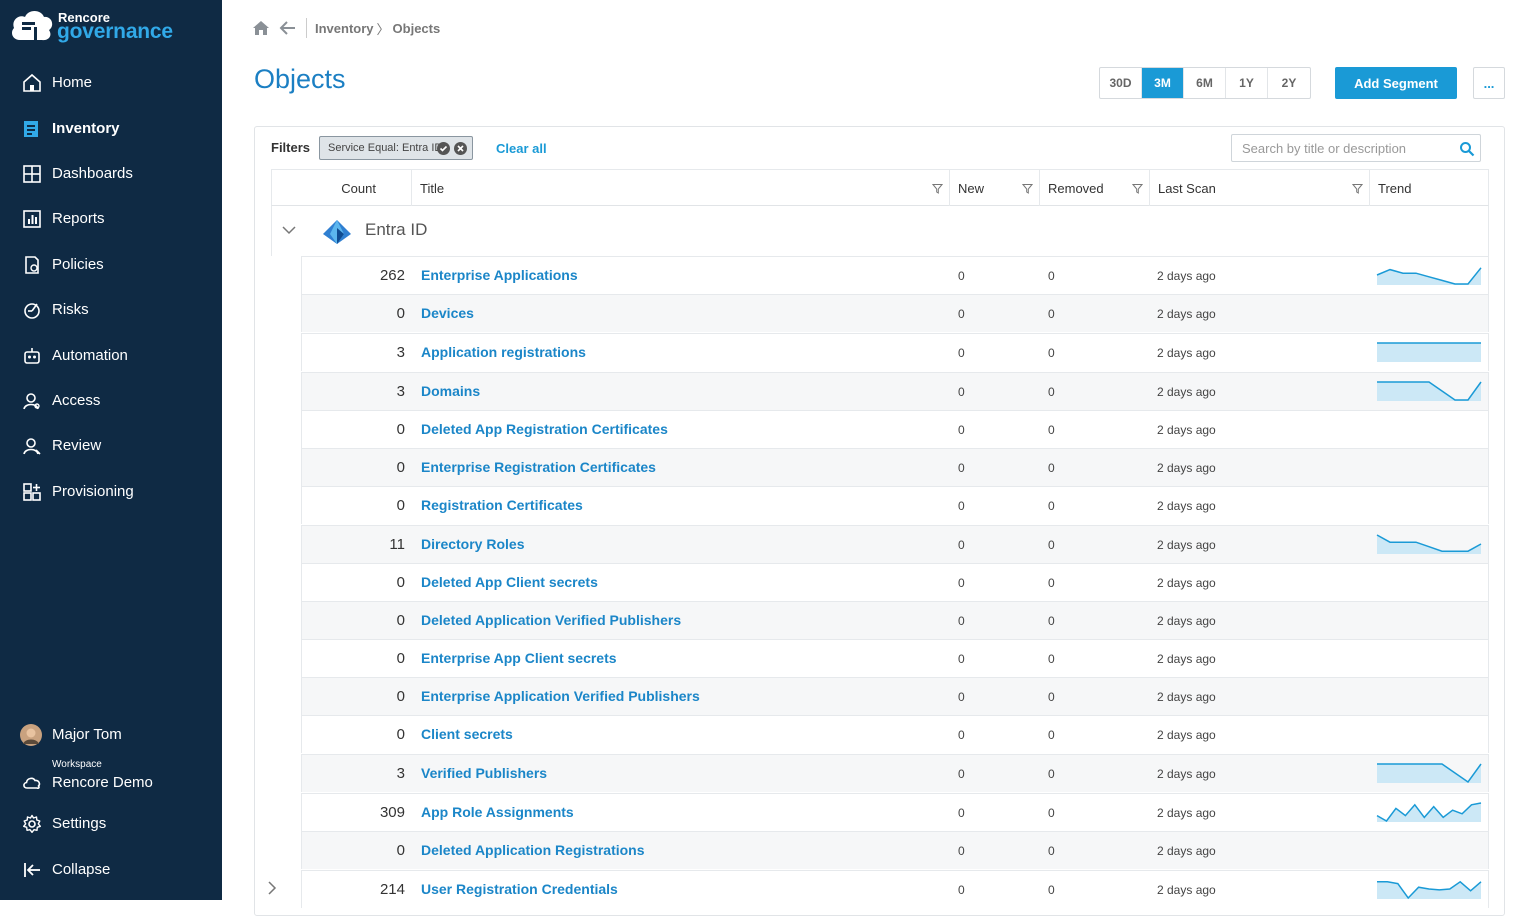 This screenshot has width=1536, height=916. I want to click on back-arrow-icon, so click(288, 28).